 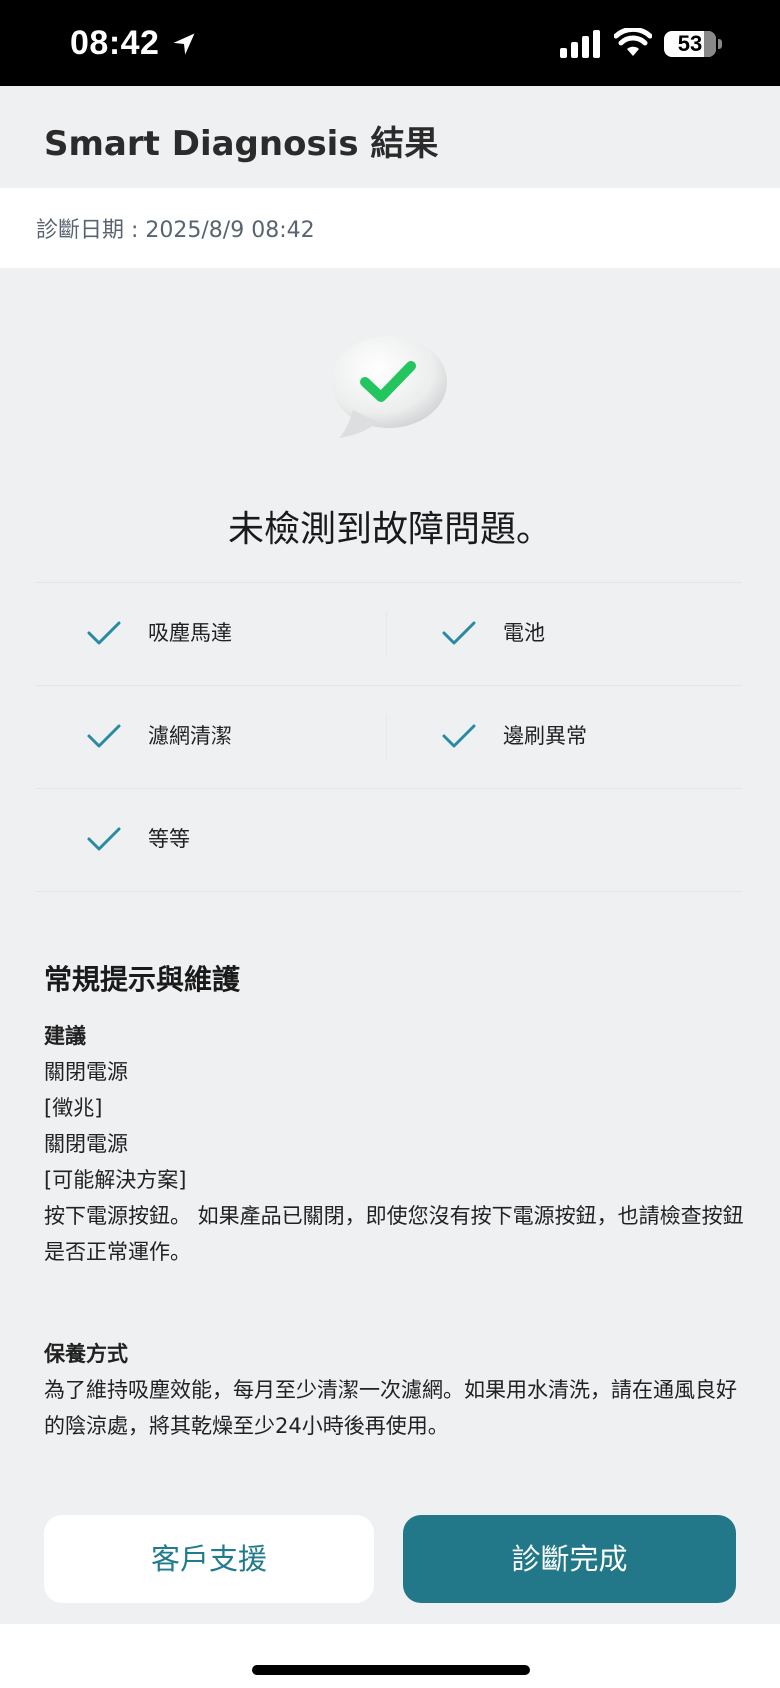 What do you see at coordinates (209, 1559) in the screenshot?
I see `customer-support-button: 客戶支援` at bounding box center [209, 1559].